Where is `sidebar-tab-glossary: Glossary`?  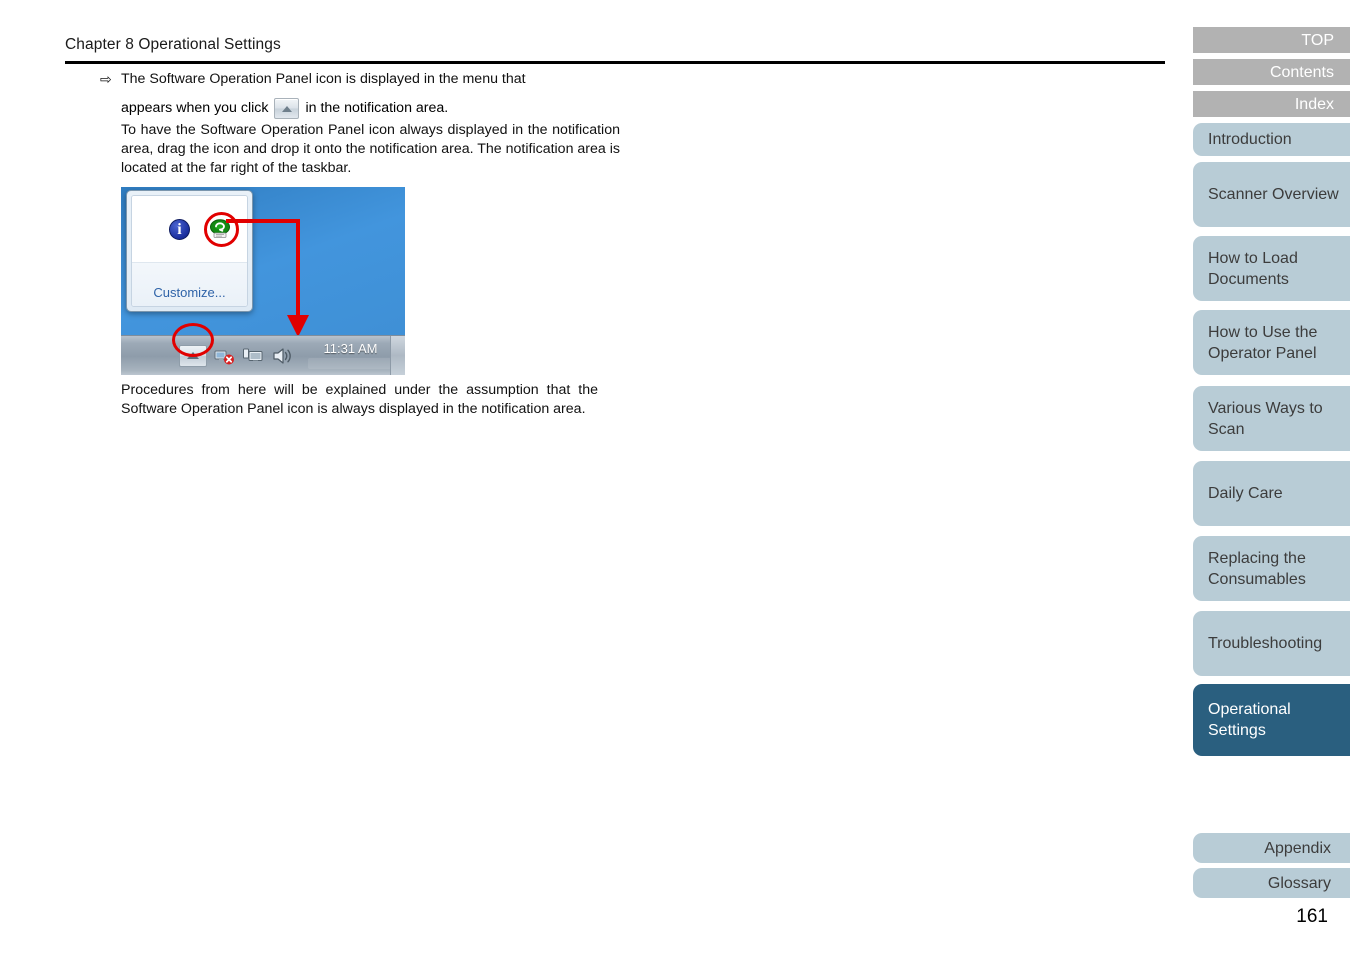
sidebar-tab-glossary: Glossary is located at coordinates (1271, 883).